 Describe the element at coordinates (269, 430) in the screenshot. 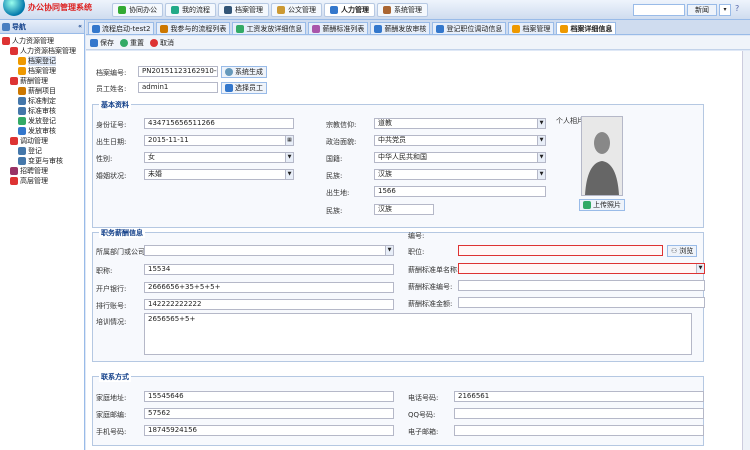

I see `mobile-field: 18745924156` at that location.